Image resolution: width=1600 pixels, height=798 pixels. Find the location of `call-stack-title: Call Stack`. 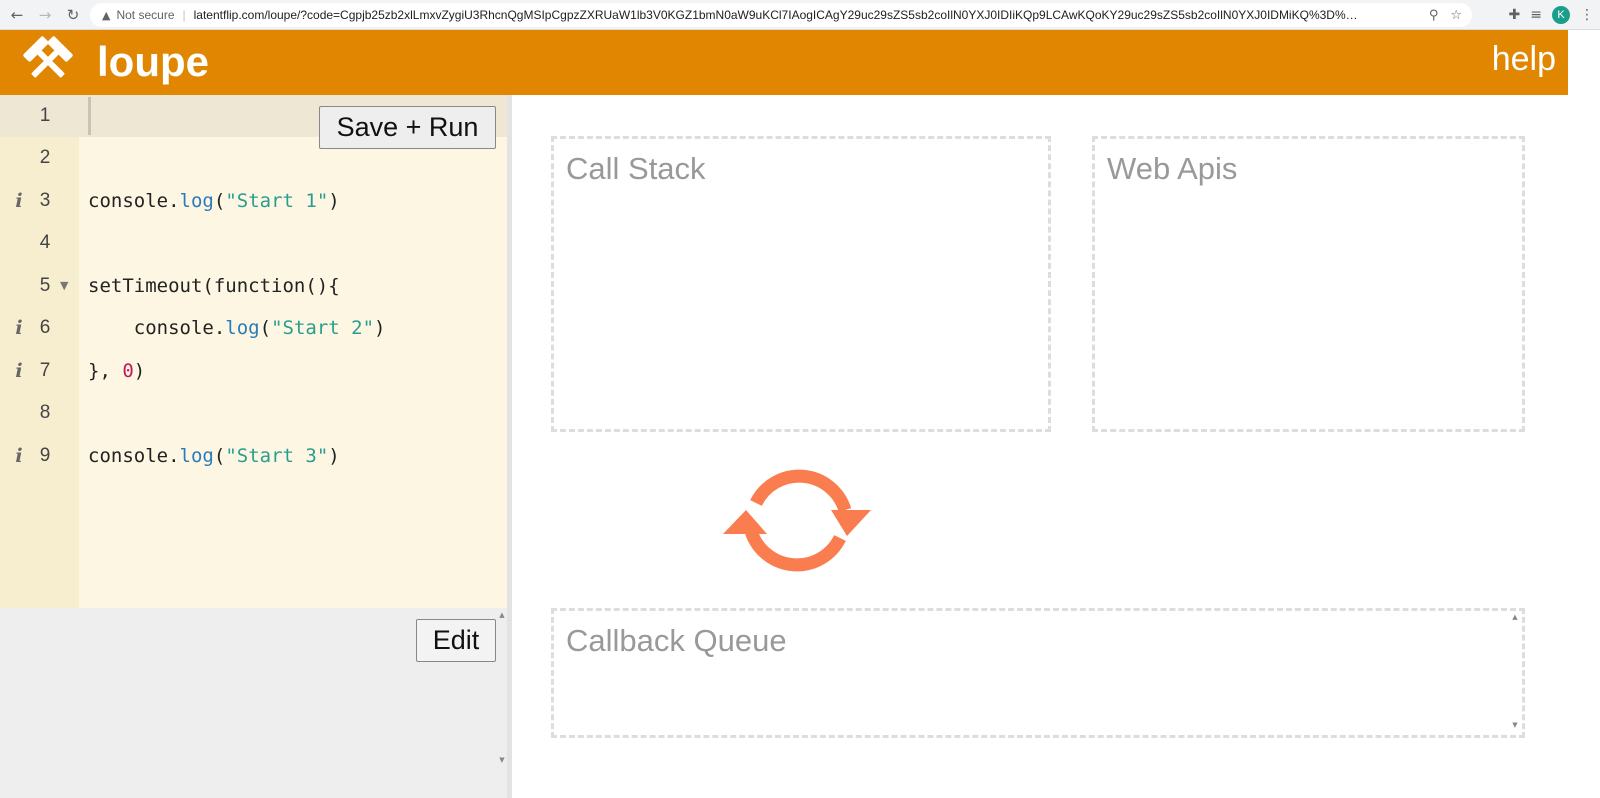

call-stack-title: Call Stack is located at coordinates (636, 168).